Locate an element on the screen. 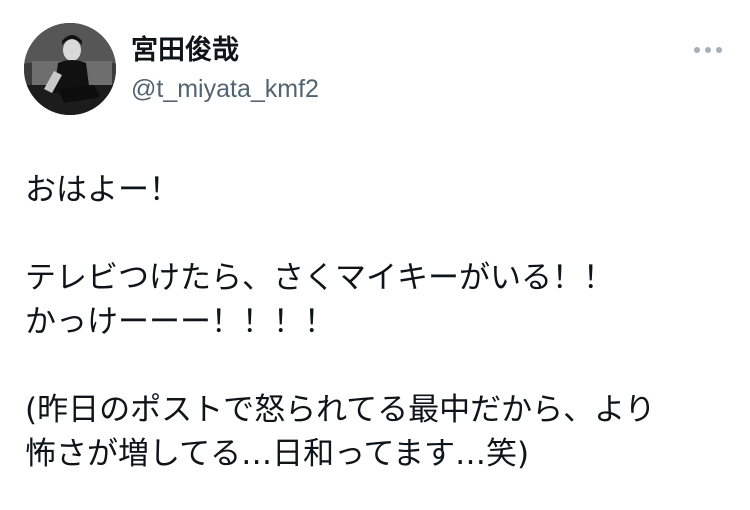  tweet-line: テレビつけたら、さくマイキーがいる！！ is located at coordinates (319, 278).